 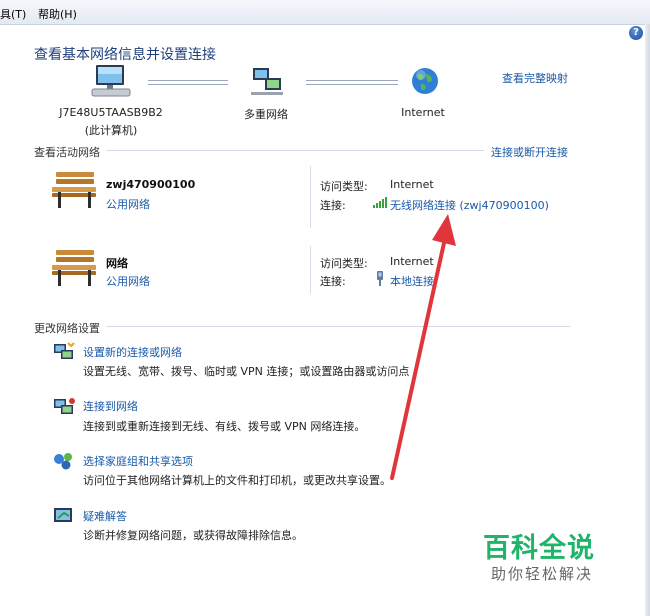 What do you see at coordinates (237, 480) in the screenshot?
I see `homegroup-sharing-desc: 访问位于其他网络计算机上的文件和打印机，或更改共享设置。` at bounding box center [237, 480].